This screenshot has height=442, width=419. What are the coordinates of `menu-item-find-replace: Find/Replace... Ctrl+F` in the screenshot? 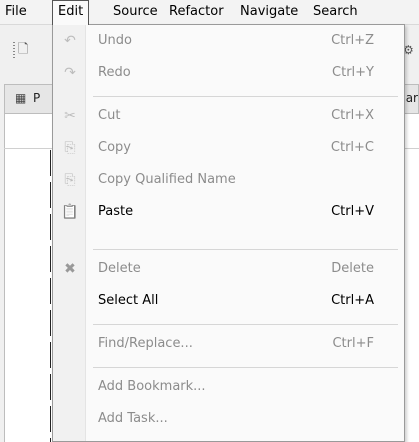 It's located at (228, 344).